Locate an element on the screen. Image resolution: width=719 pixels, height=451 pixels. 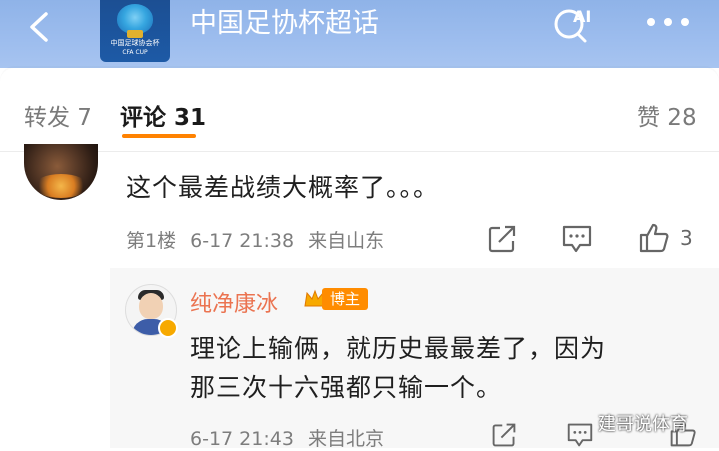
like-count: 3 is located at coordinates (686, 238).